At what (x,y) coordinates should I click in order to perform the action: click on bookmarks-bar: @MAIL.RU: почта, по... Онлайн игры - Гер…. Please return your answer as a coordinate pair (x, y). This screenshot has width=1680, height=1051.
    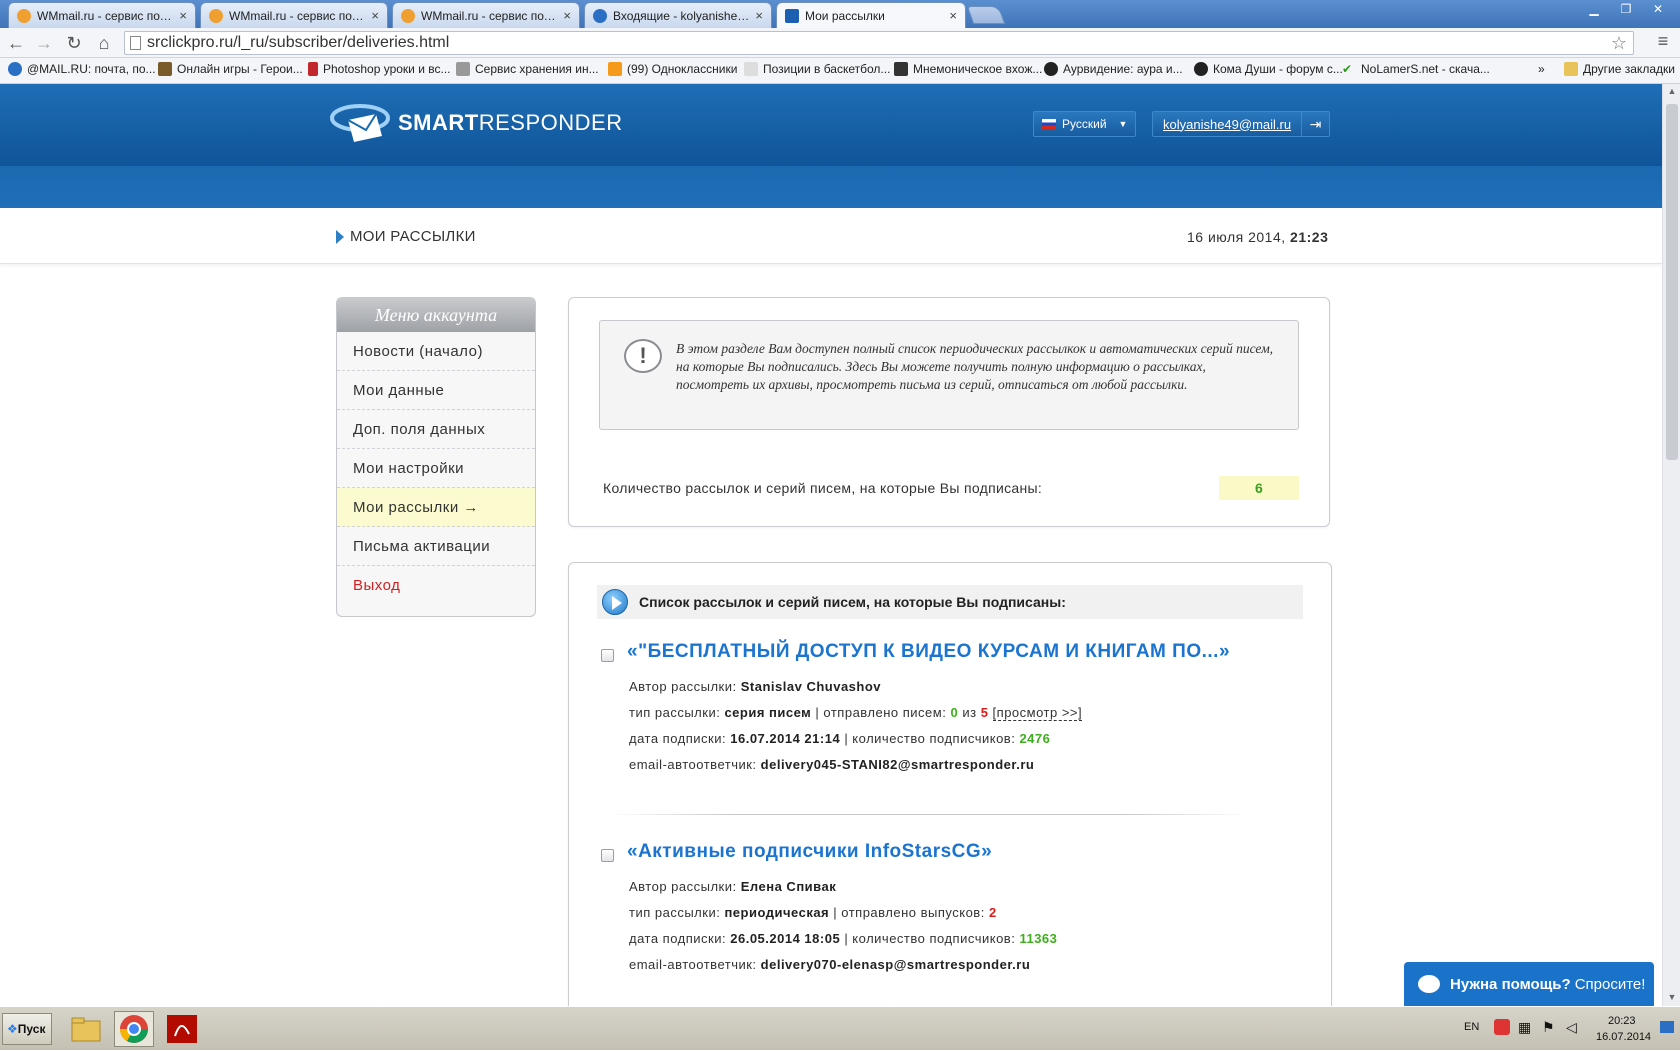
    Looking at the image, I should click on (840, 71).